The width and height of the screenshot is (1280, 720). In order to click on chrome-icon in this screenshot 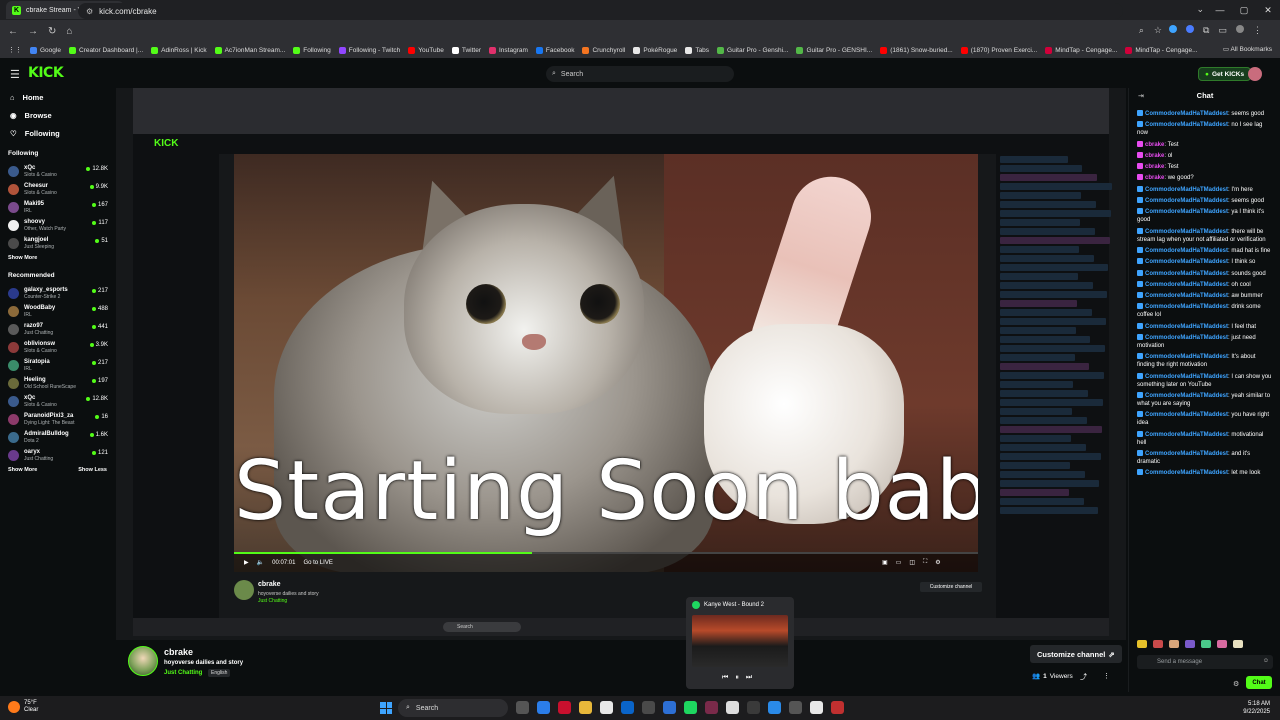, I will do `click(816, 707)`.